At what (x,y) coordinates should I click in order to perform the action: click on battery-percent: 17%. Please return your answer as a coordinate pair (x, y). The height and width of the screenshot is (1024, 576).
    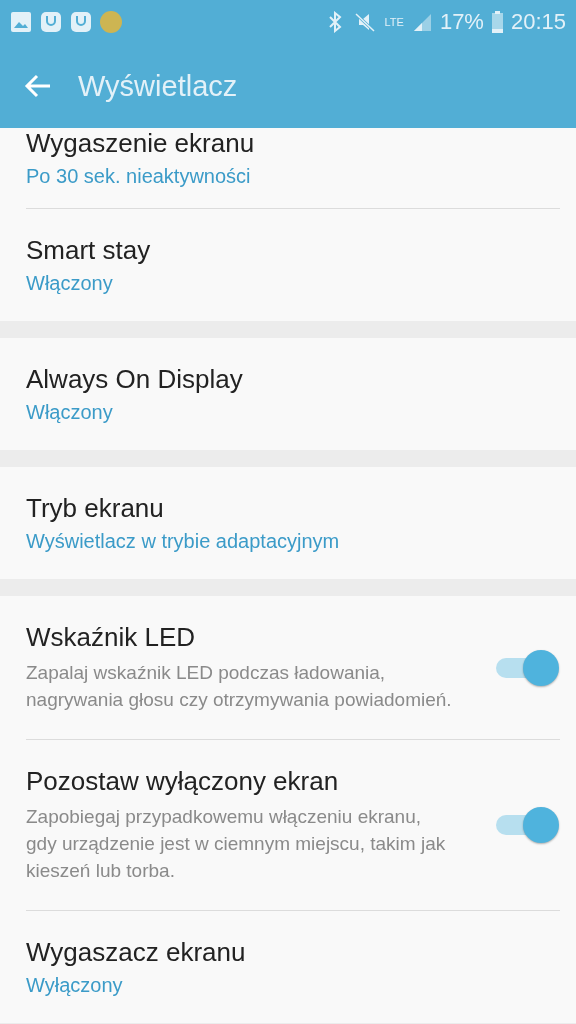
    Looking at the image, I should click on (461, 22).